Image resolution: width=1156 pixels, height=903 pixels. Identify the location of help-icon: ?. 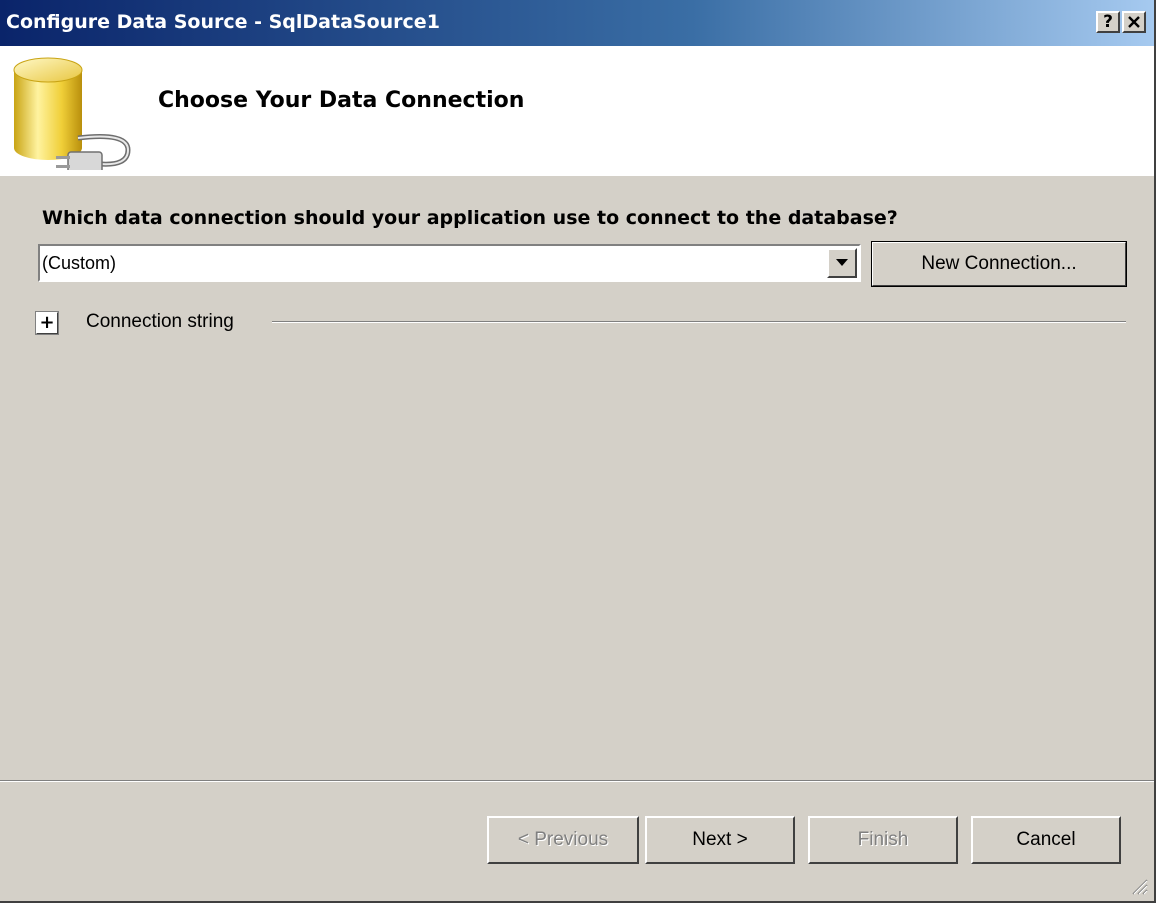
(1108, 22).